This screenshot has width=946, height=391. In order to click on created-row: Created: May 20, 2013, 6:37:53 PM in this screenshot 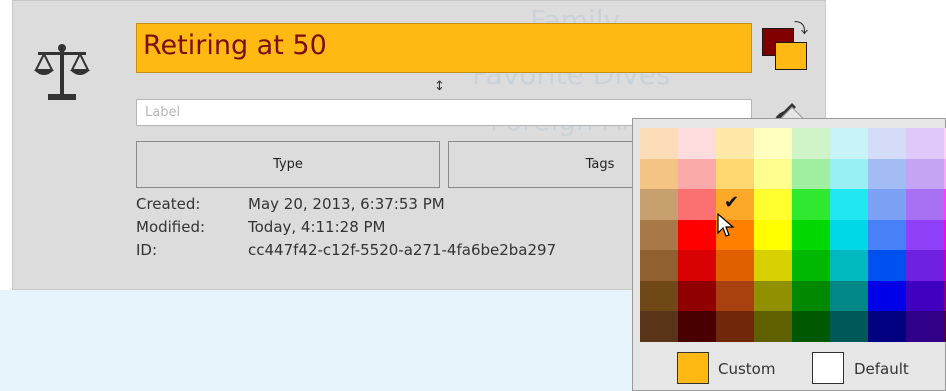, I will do `click(346, 204)`.